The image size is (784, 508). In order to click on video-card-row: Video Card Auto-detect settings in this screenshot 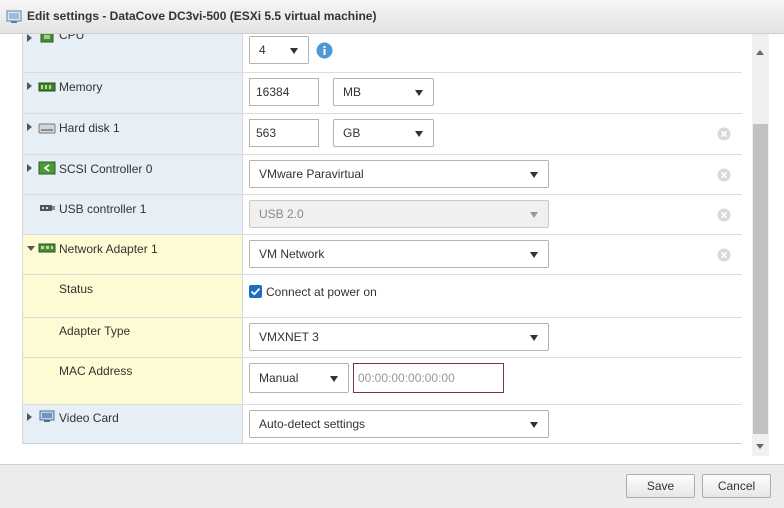, I will do `click(382, 424)`.